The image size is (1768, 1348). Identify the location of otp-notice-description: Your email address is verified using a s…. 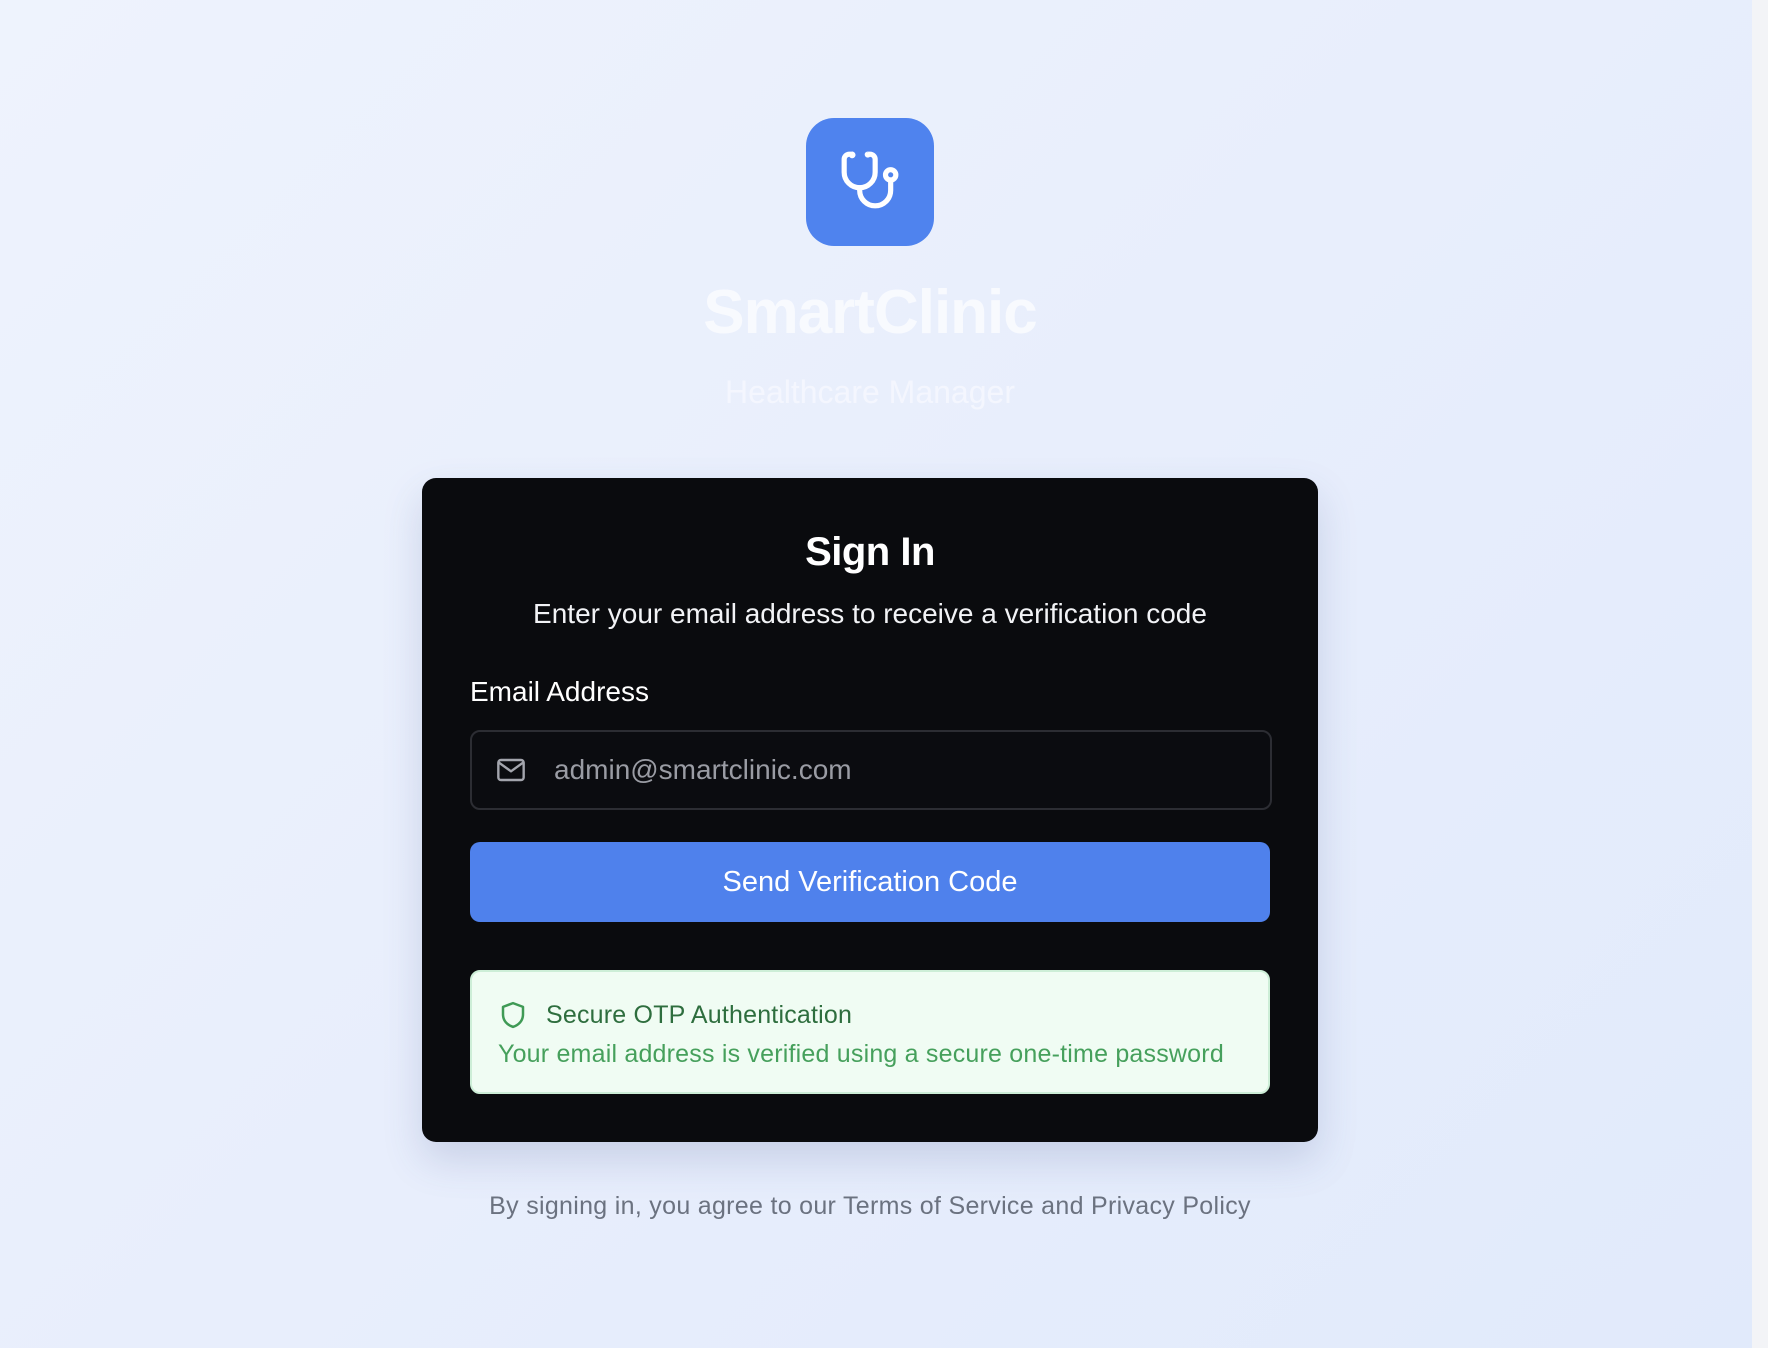
(861, 1054).